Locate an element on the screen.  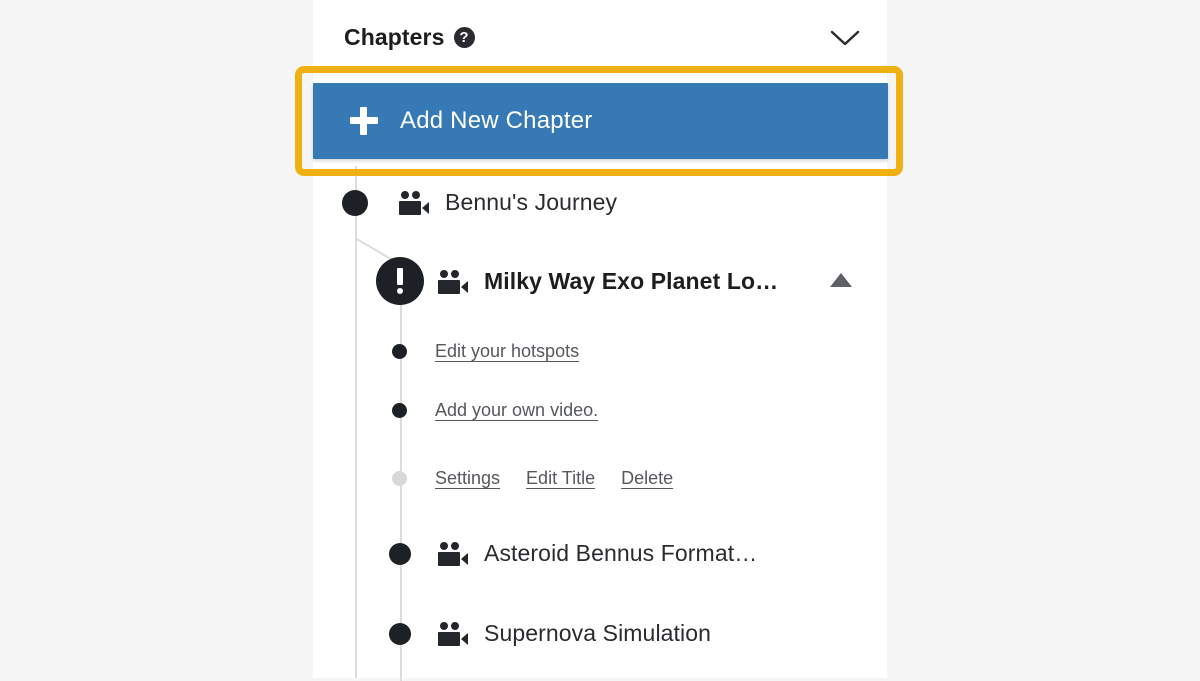
add-new-chapter-label: Add New Chapter is located at coordinates (496, 120).